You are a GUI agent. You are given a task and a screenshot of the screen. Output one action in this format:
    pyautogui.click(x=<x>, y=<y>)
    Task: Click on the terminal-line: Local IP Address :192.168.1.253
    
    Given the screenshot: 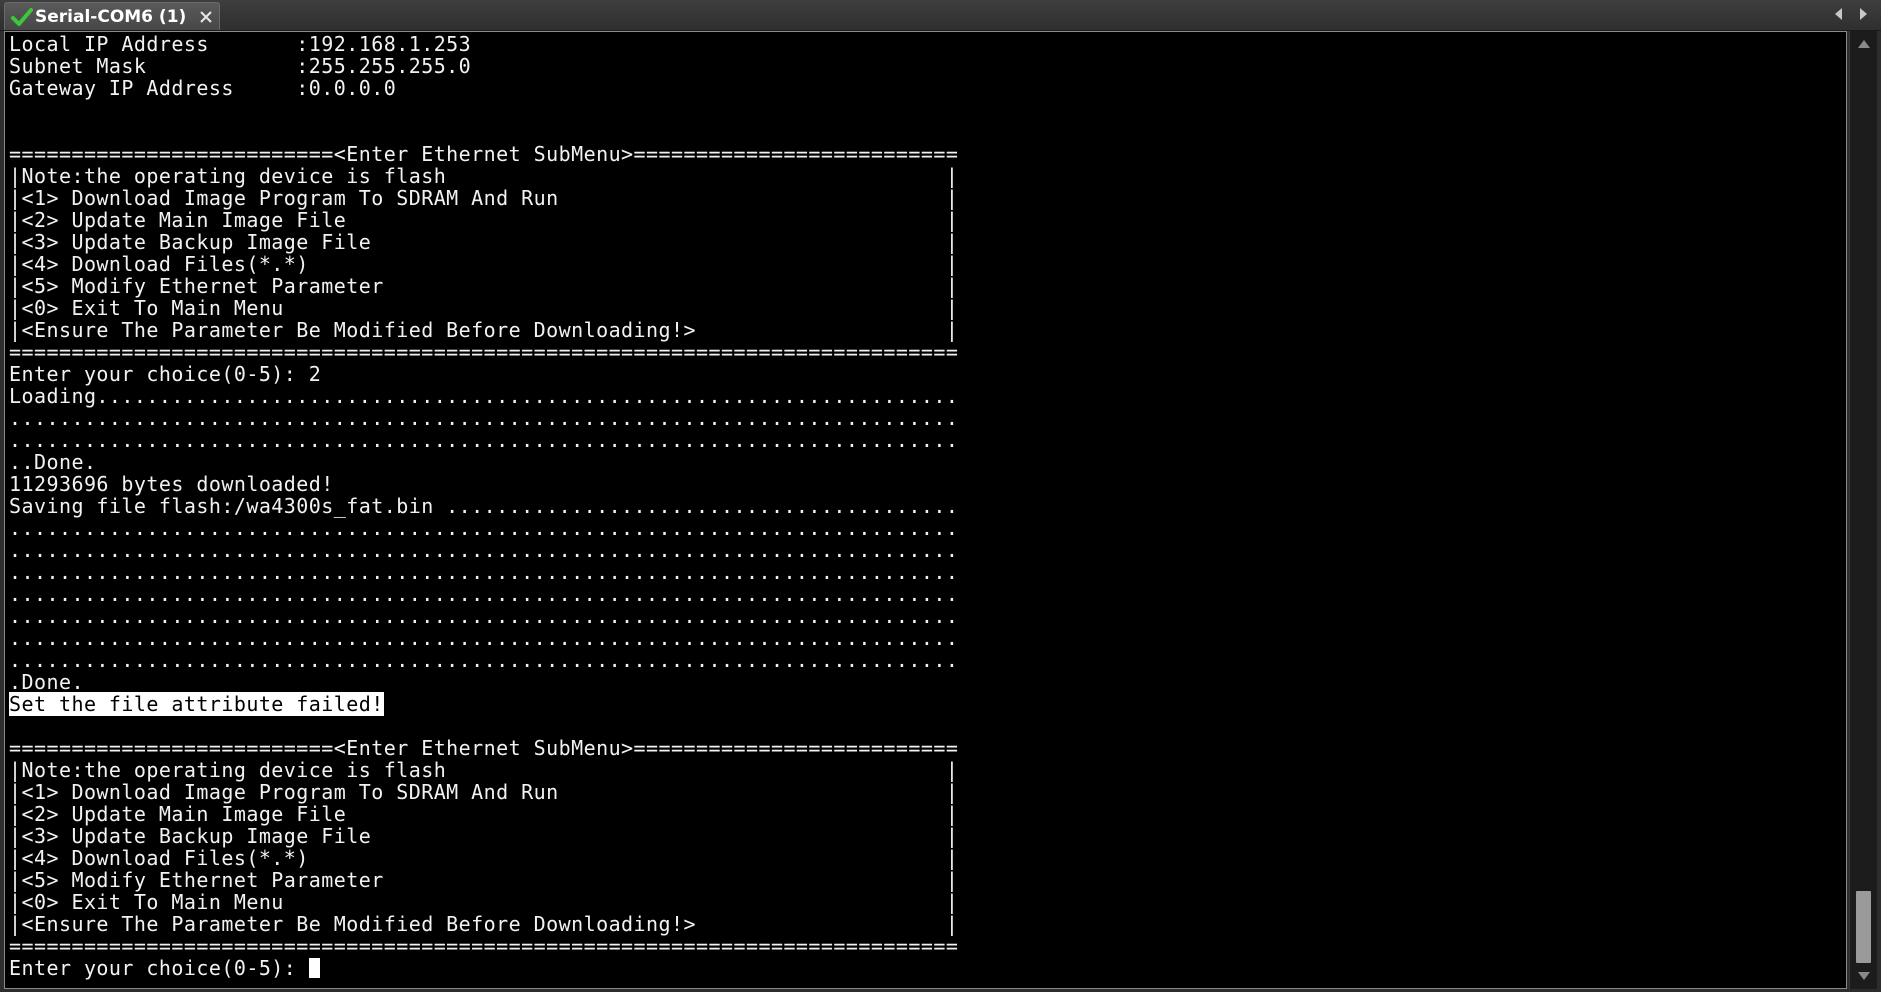 What is the action you would take?
    pyautogui.click(x=240, y=44)
    